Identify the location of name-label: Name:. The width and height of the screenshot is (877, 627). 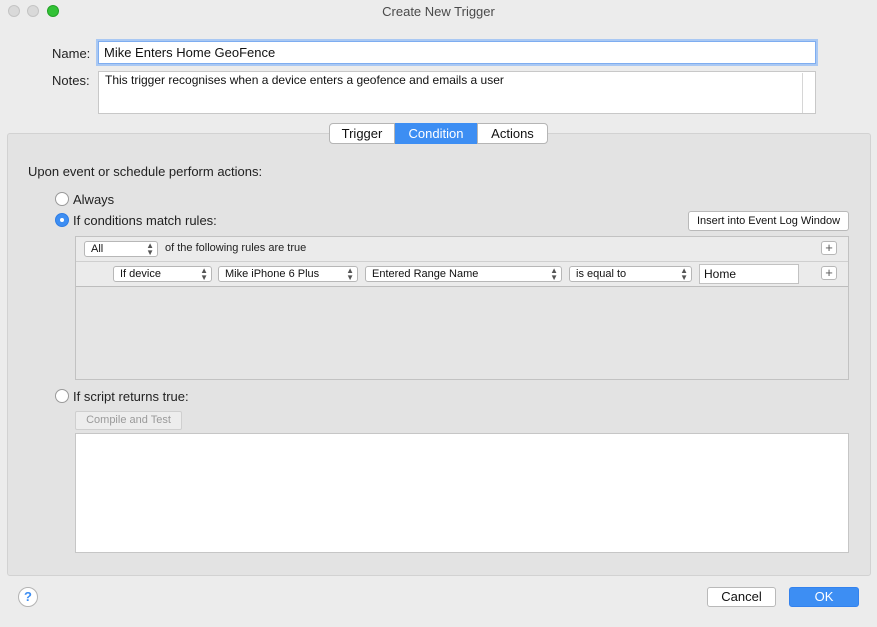
(71, 53).